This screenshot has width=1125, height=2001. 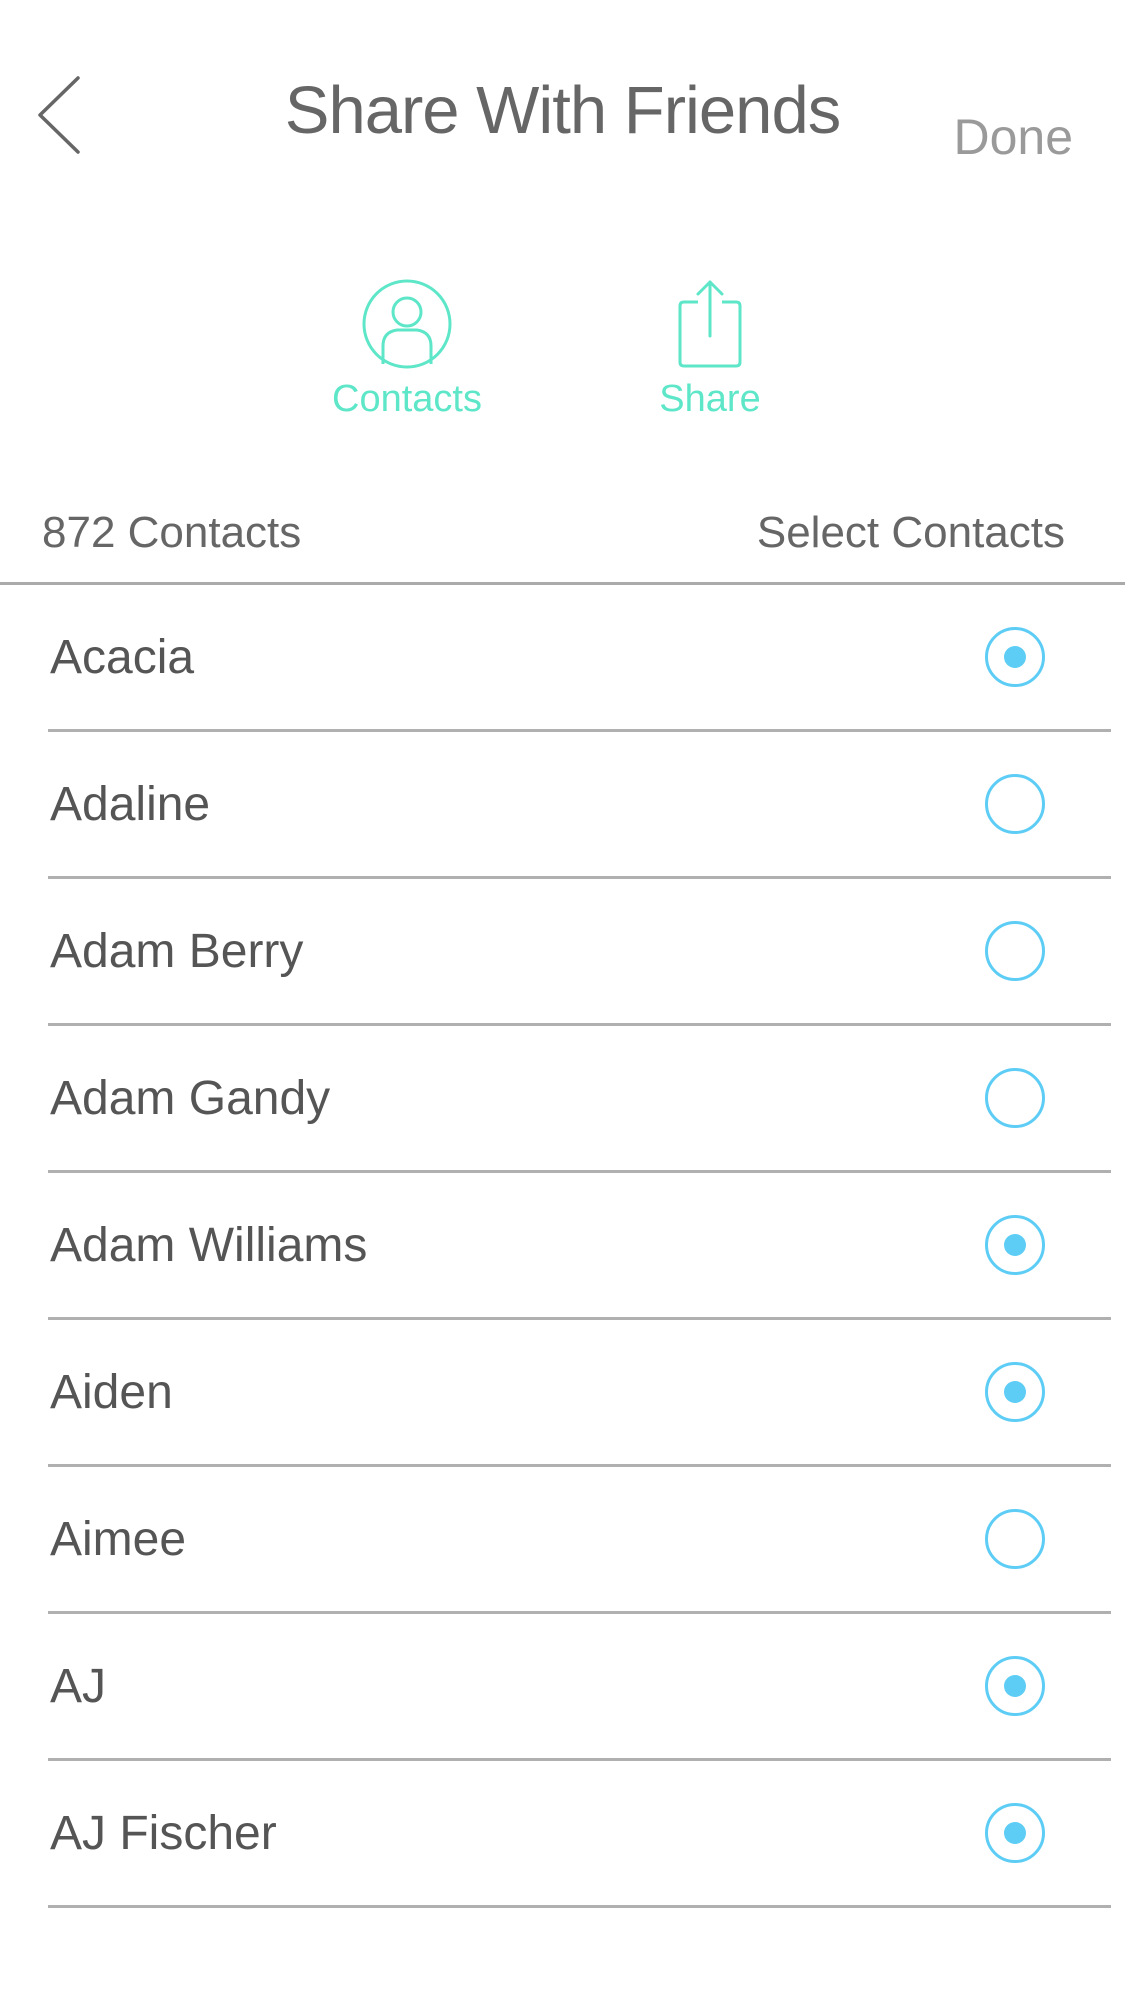 I want to click on contact-row: Adam Gandy, so click(x=562, y=1099).